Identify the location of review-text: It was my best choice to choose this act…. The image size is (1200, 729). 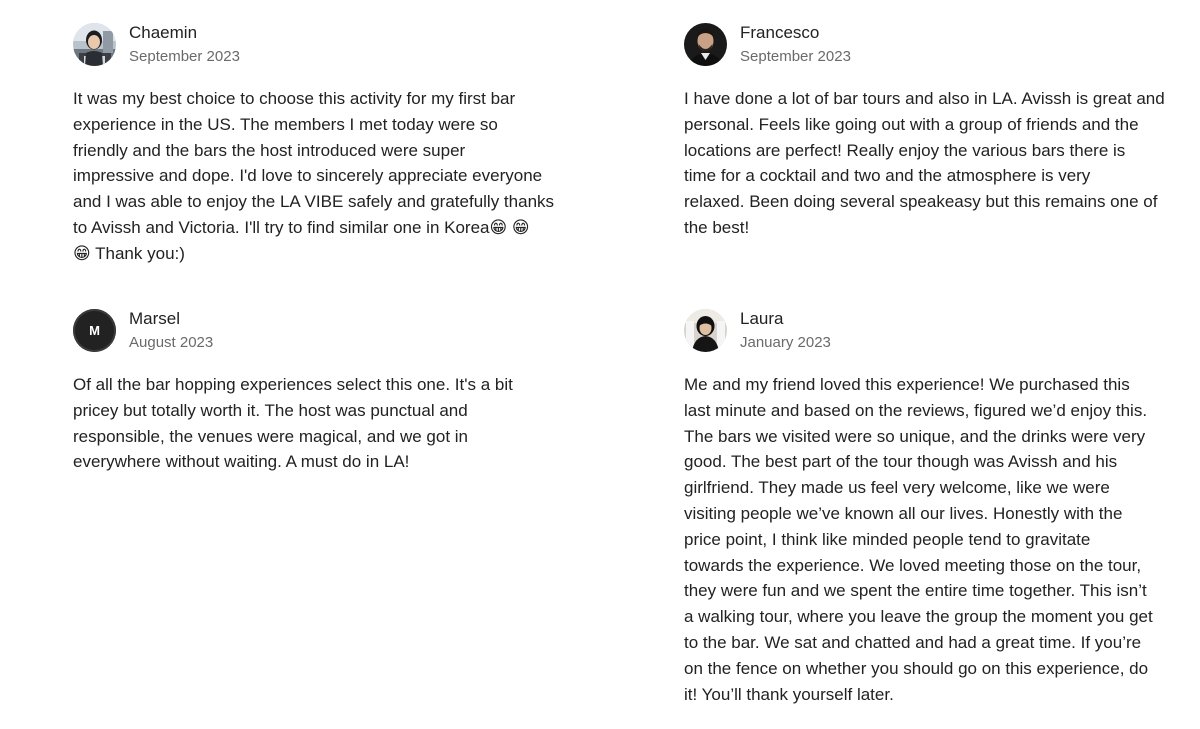
(314, 176).